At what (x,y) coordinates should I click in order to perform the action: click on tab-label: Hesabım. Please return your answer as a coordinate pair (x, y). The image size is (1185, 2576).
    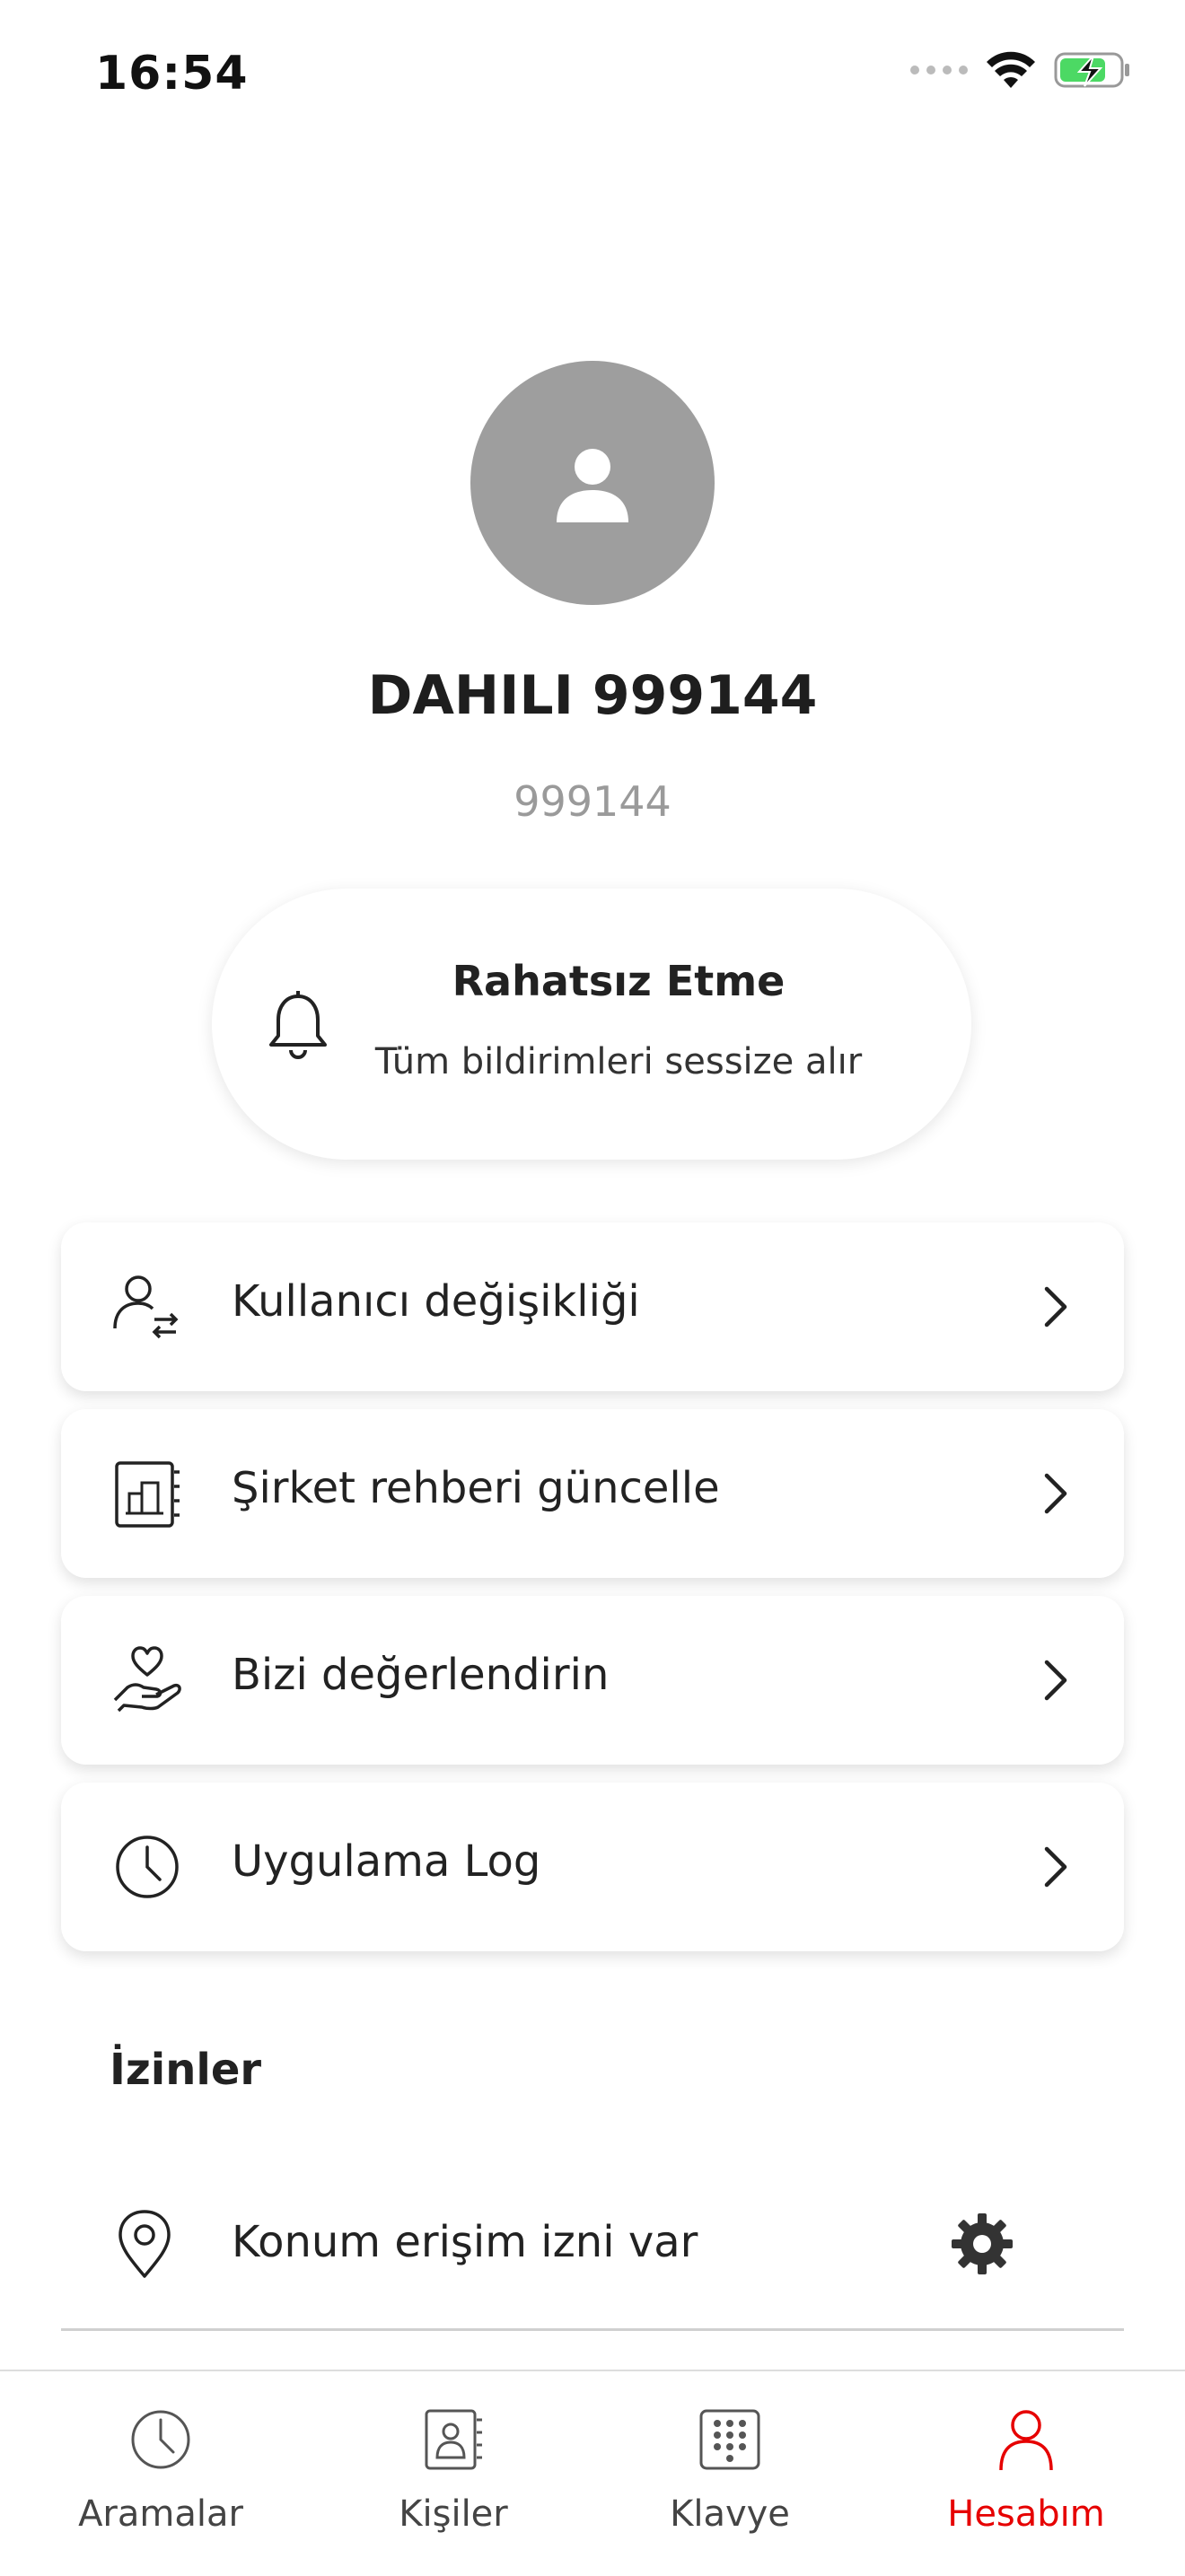
    Looking at the image, I should click on (1026, 2514).